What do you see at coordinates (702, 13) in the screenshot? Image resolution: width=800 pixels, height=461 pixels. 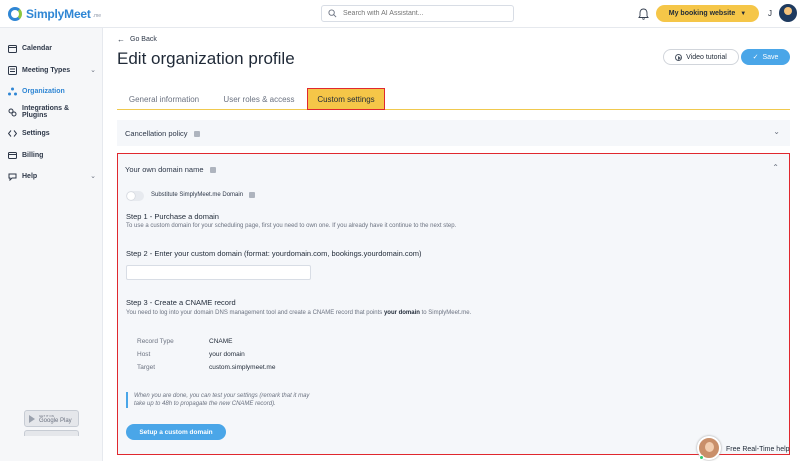 I see `booking-button-label: My booking website` at bounding box center [702, 13].